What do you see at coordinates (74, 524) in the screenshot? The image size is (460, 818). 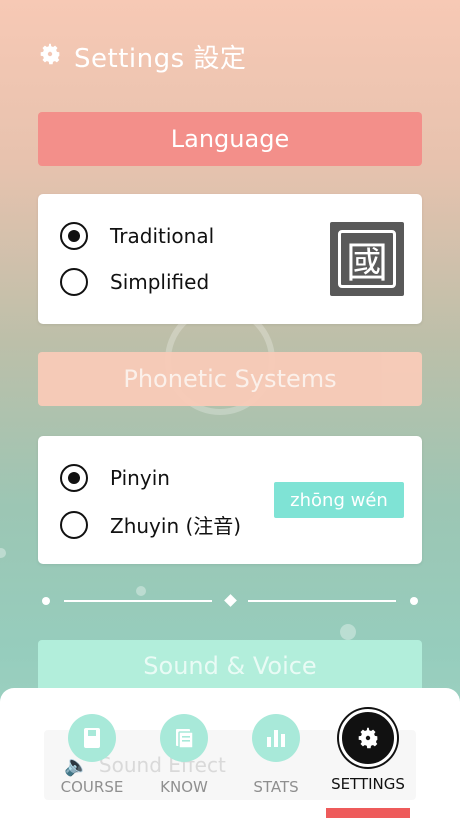 I see `radio-zhuyin` at bounding box center [74, 524].